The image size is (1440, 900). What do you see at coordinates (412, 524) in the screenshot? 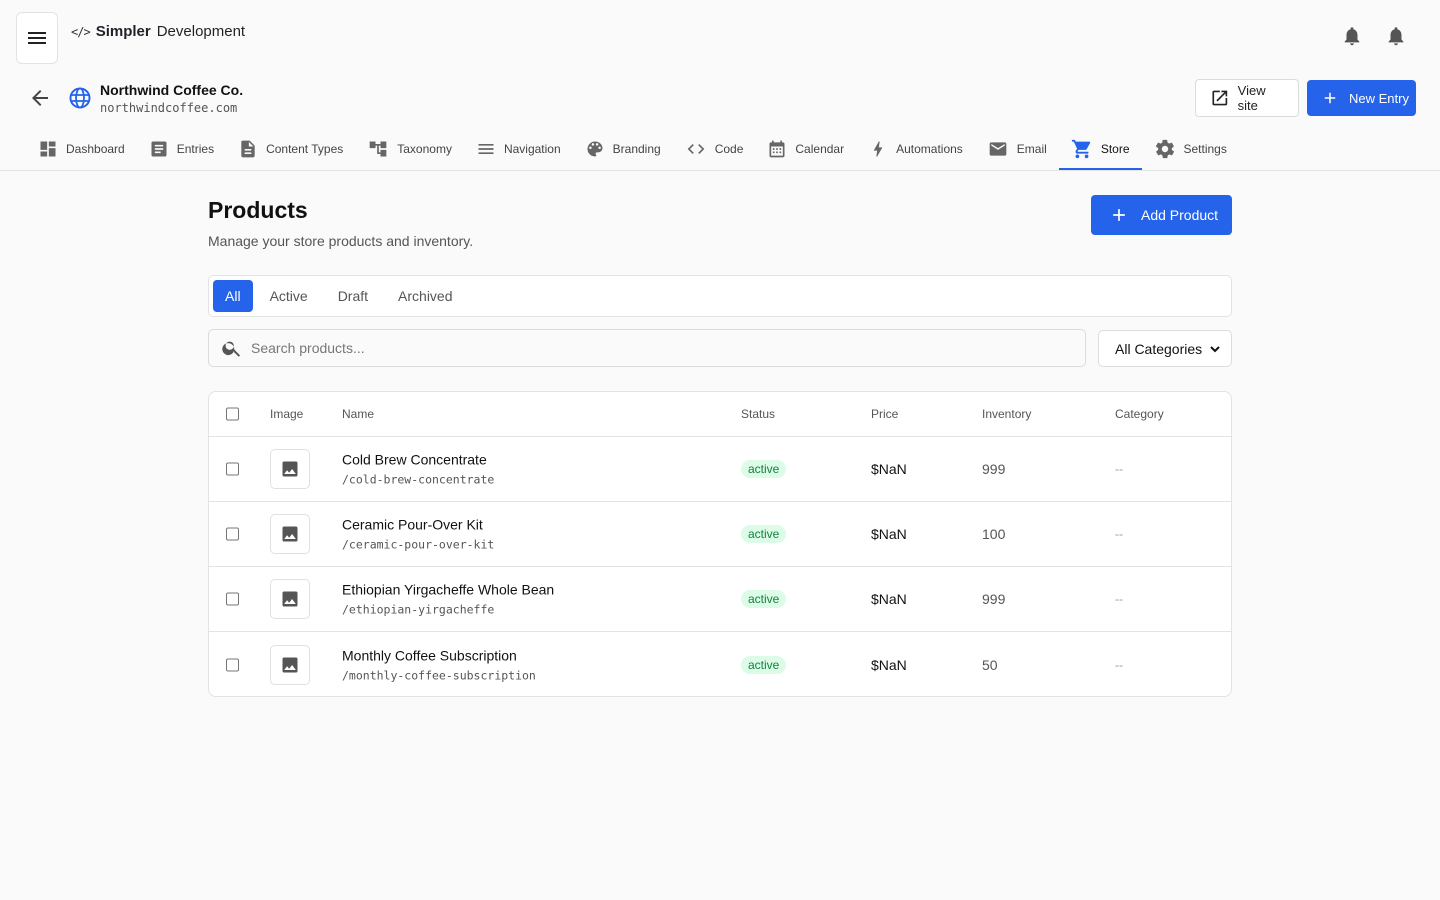
I see `product-name: Ceramic Pour-Over Kit` at bounding box center [412, 524].